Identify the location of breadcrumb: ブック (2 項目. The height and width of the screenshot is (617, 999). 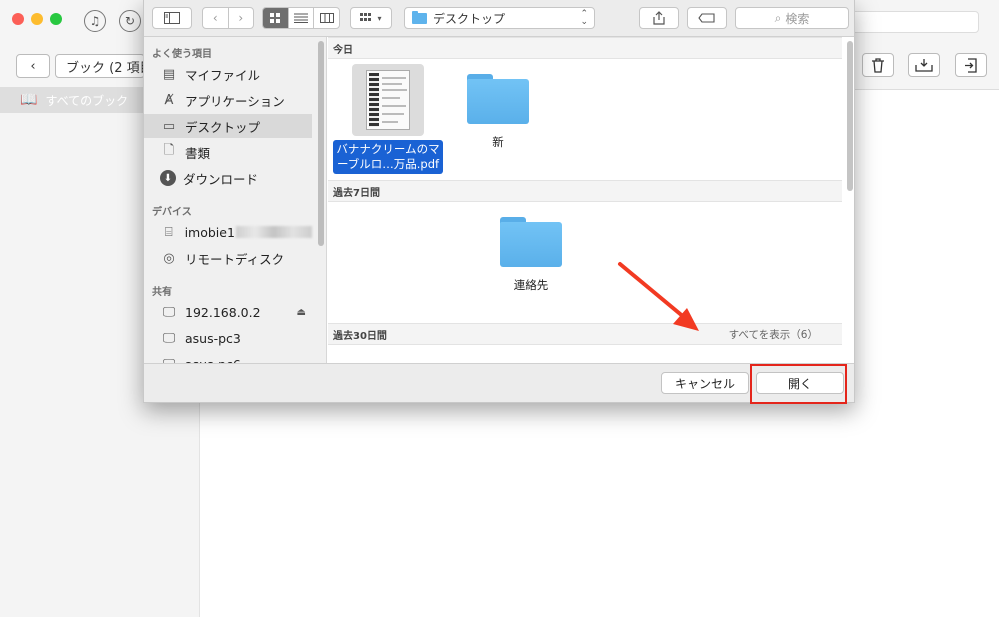
(100, 66).